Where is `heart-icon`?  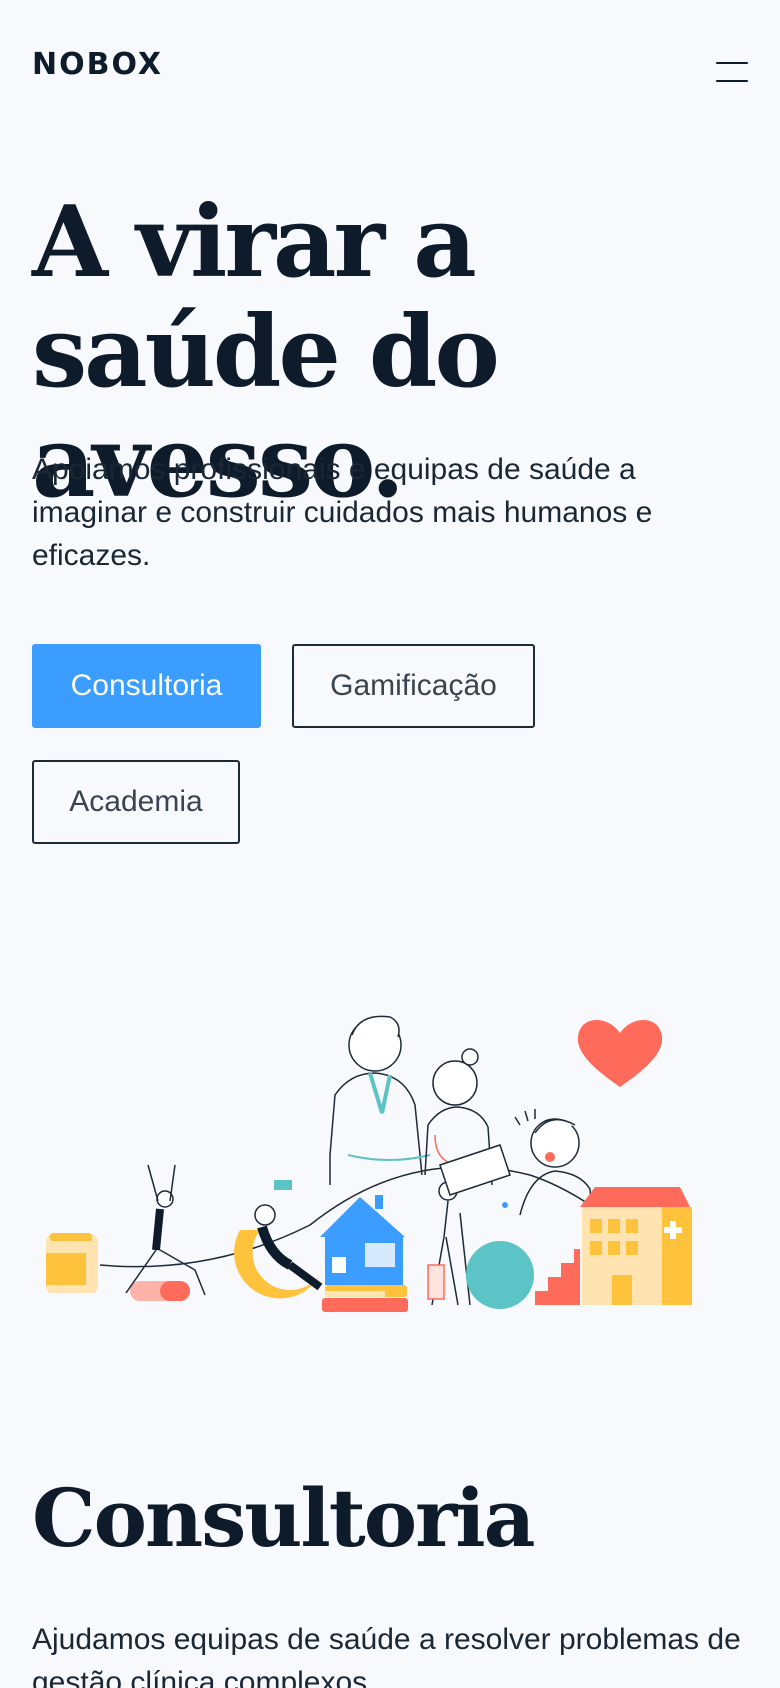 heart-icon is located at coordinates (620, 1053).